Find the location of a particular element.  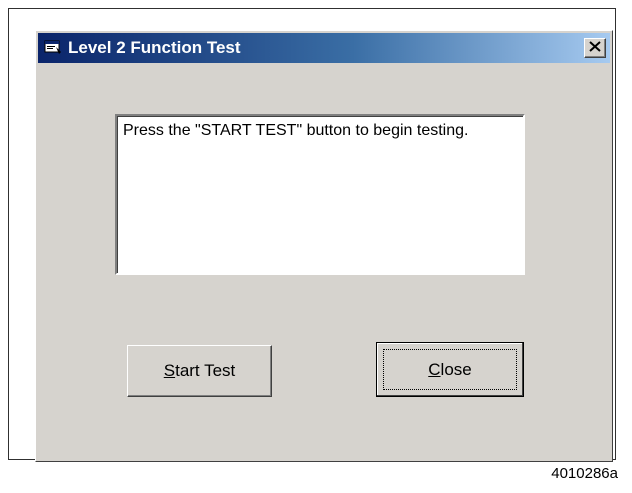

title-bar: Level 2 Function Test is located at coordinates (324, 48).